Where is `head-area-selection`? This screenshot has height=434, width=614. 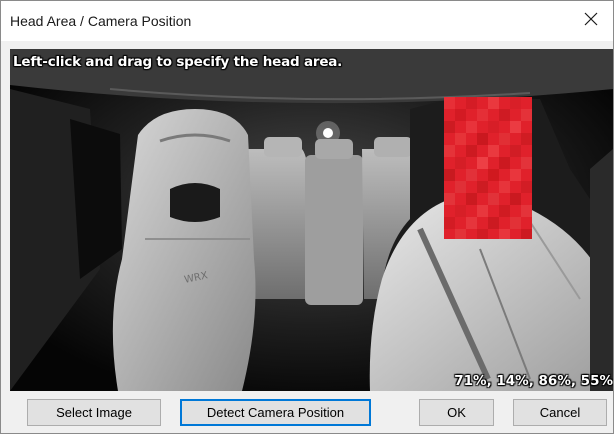 head-area-selection is located at coordinates (488, 168).